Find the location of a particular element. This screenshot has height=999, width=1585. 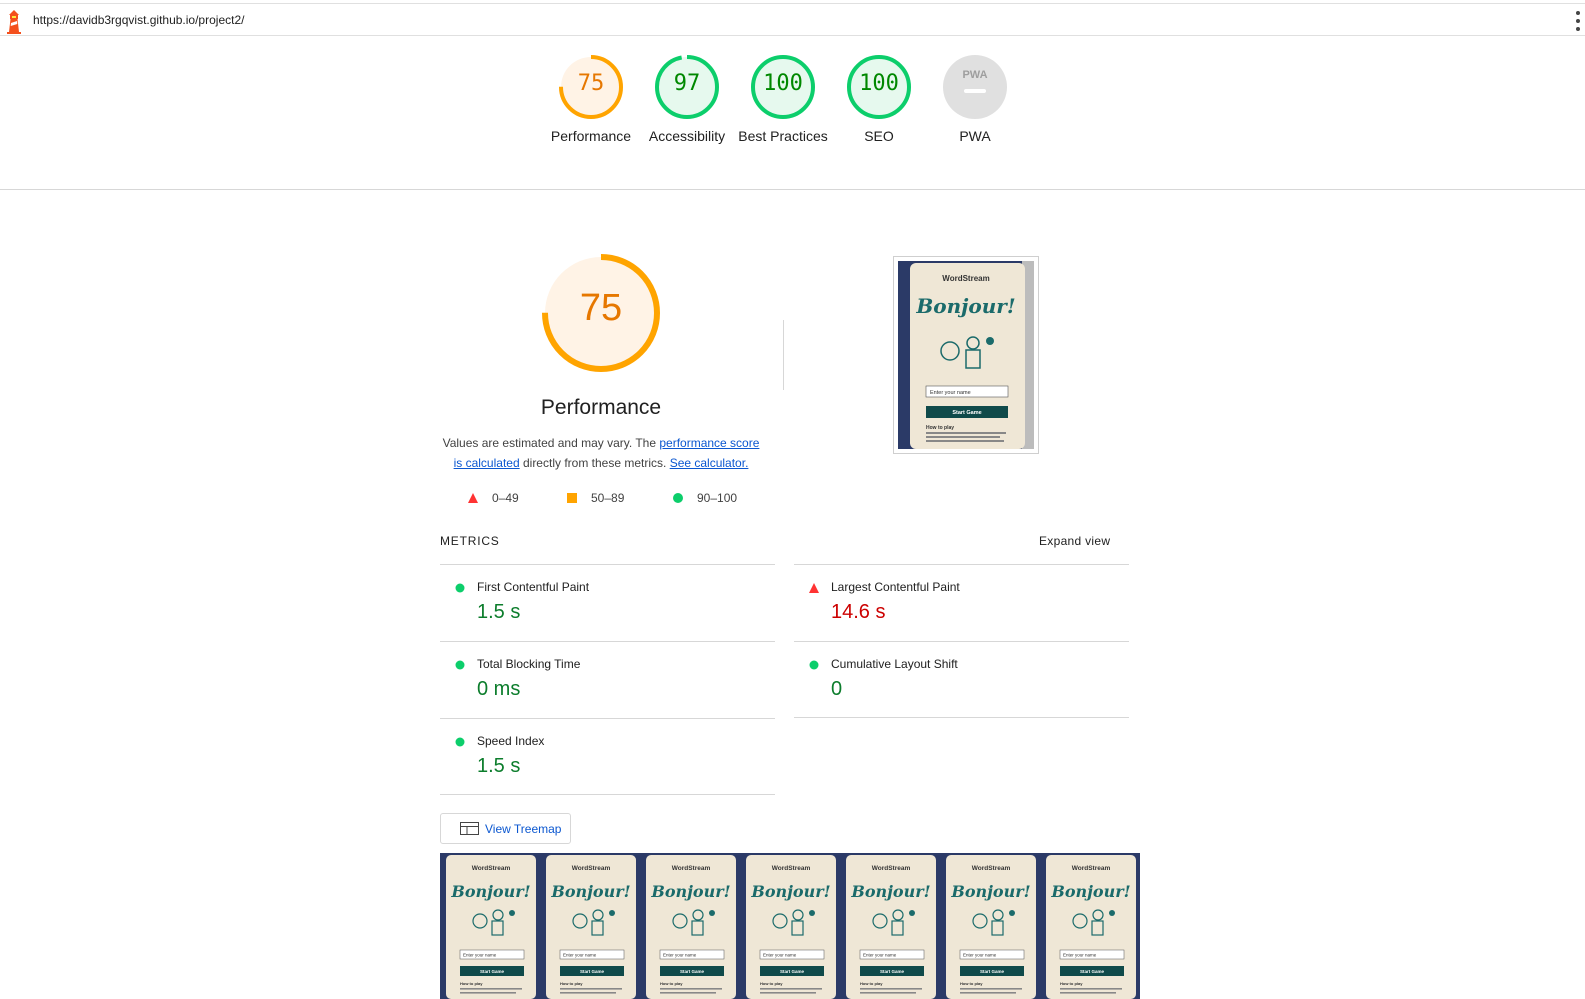

legend-range: 50–89 is located at coordinates (608, 498).